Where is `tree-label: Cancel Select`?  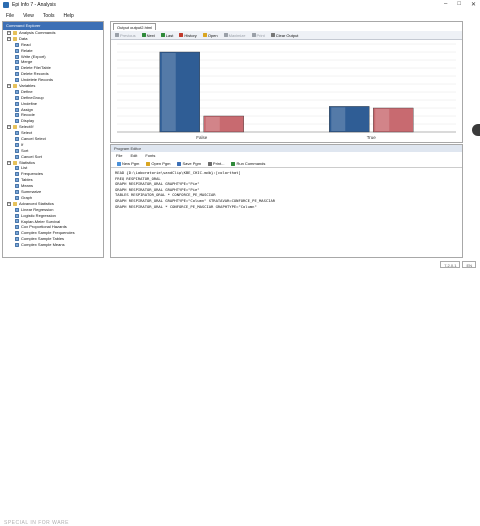 tree-label: Cancel Select is located at coordinates (33, 139).